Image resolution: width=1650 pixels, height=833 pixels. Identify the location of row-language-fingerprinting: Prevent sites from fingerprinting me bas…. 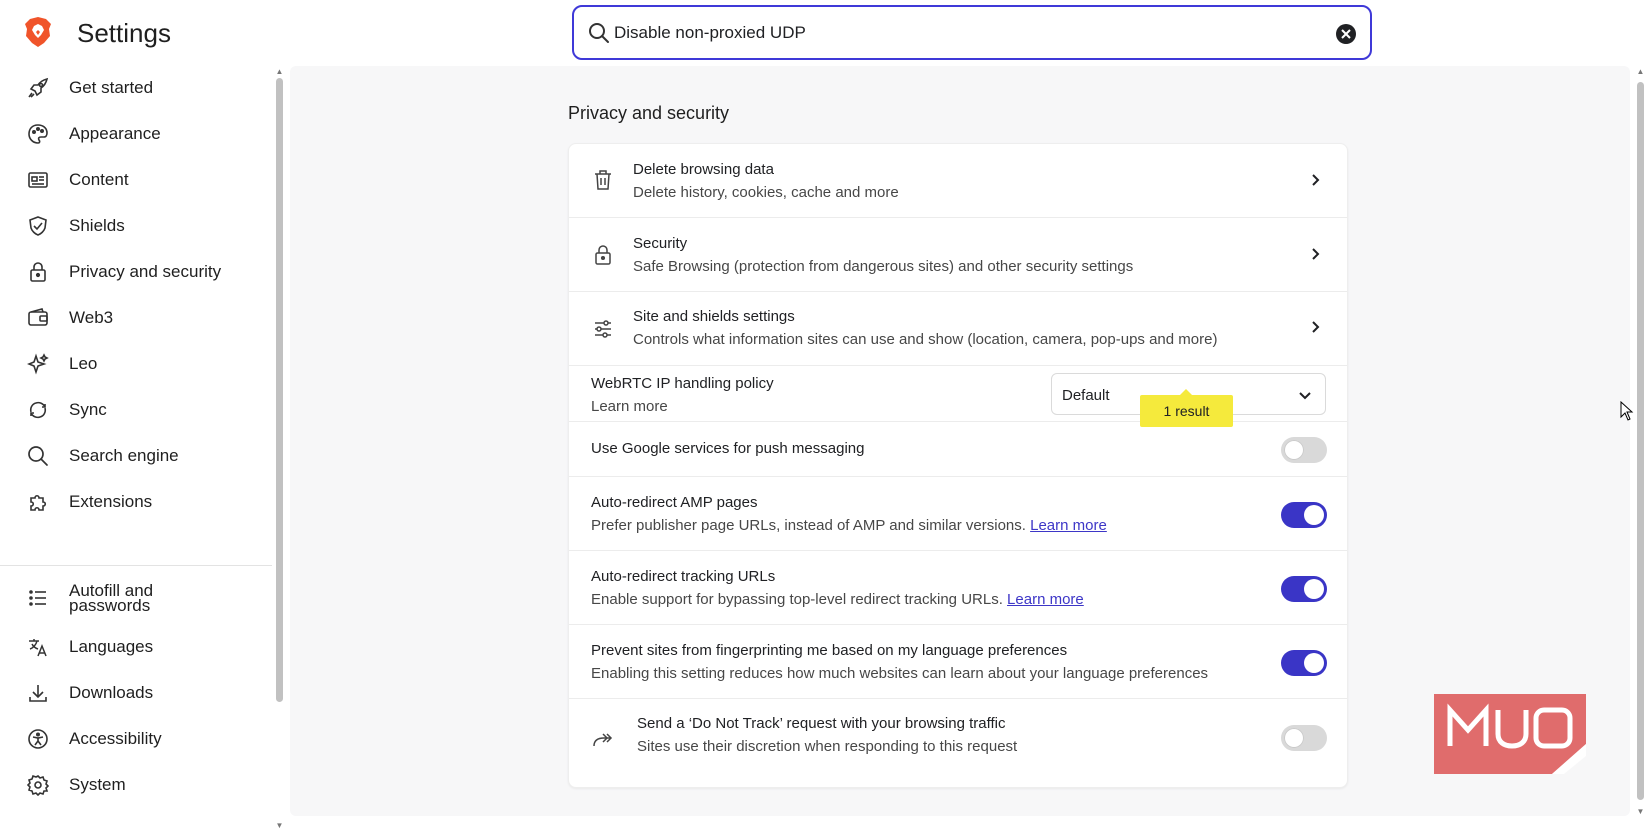
(958, 662).